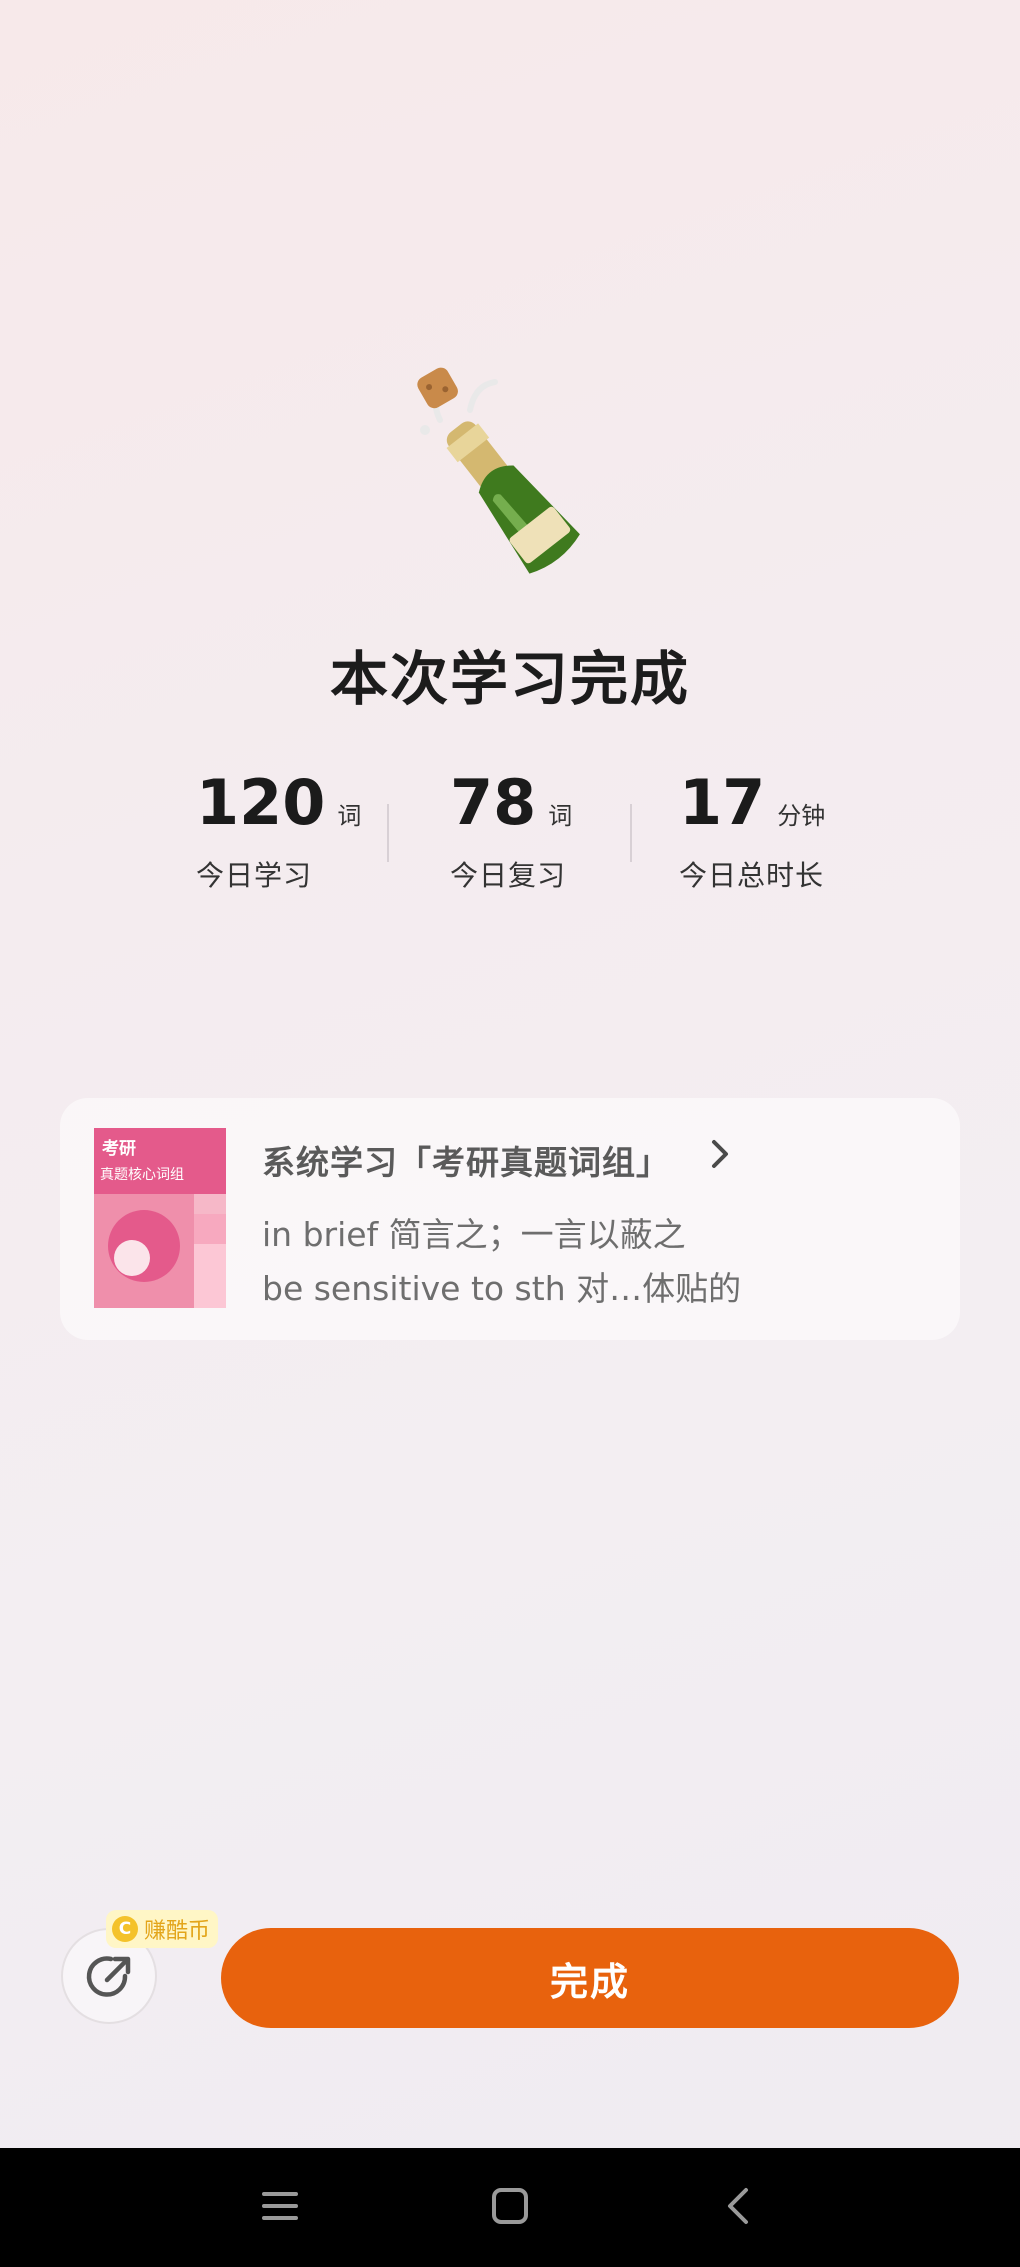  I want to click on page-title: 本次学习完成, so click(509, 679).